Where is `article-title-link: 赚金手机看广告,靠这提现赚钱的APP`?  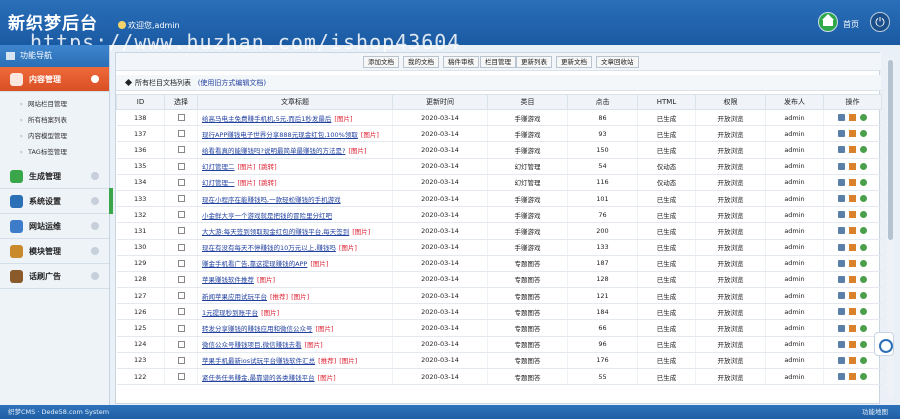
article-title-link: 赚金手机看广告,靠这提现赚钱的APP is located at coordinates (254, 264).